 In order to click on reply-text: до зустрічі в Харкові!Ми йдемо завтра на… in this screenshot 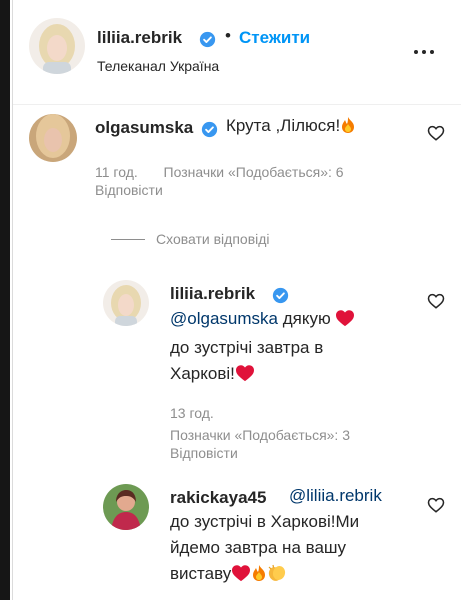, I will do `click(295, 549)`.